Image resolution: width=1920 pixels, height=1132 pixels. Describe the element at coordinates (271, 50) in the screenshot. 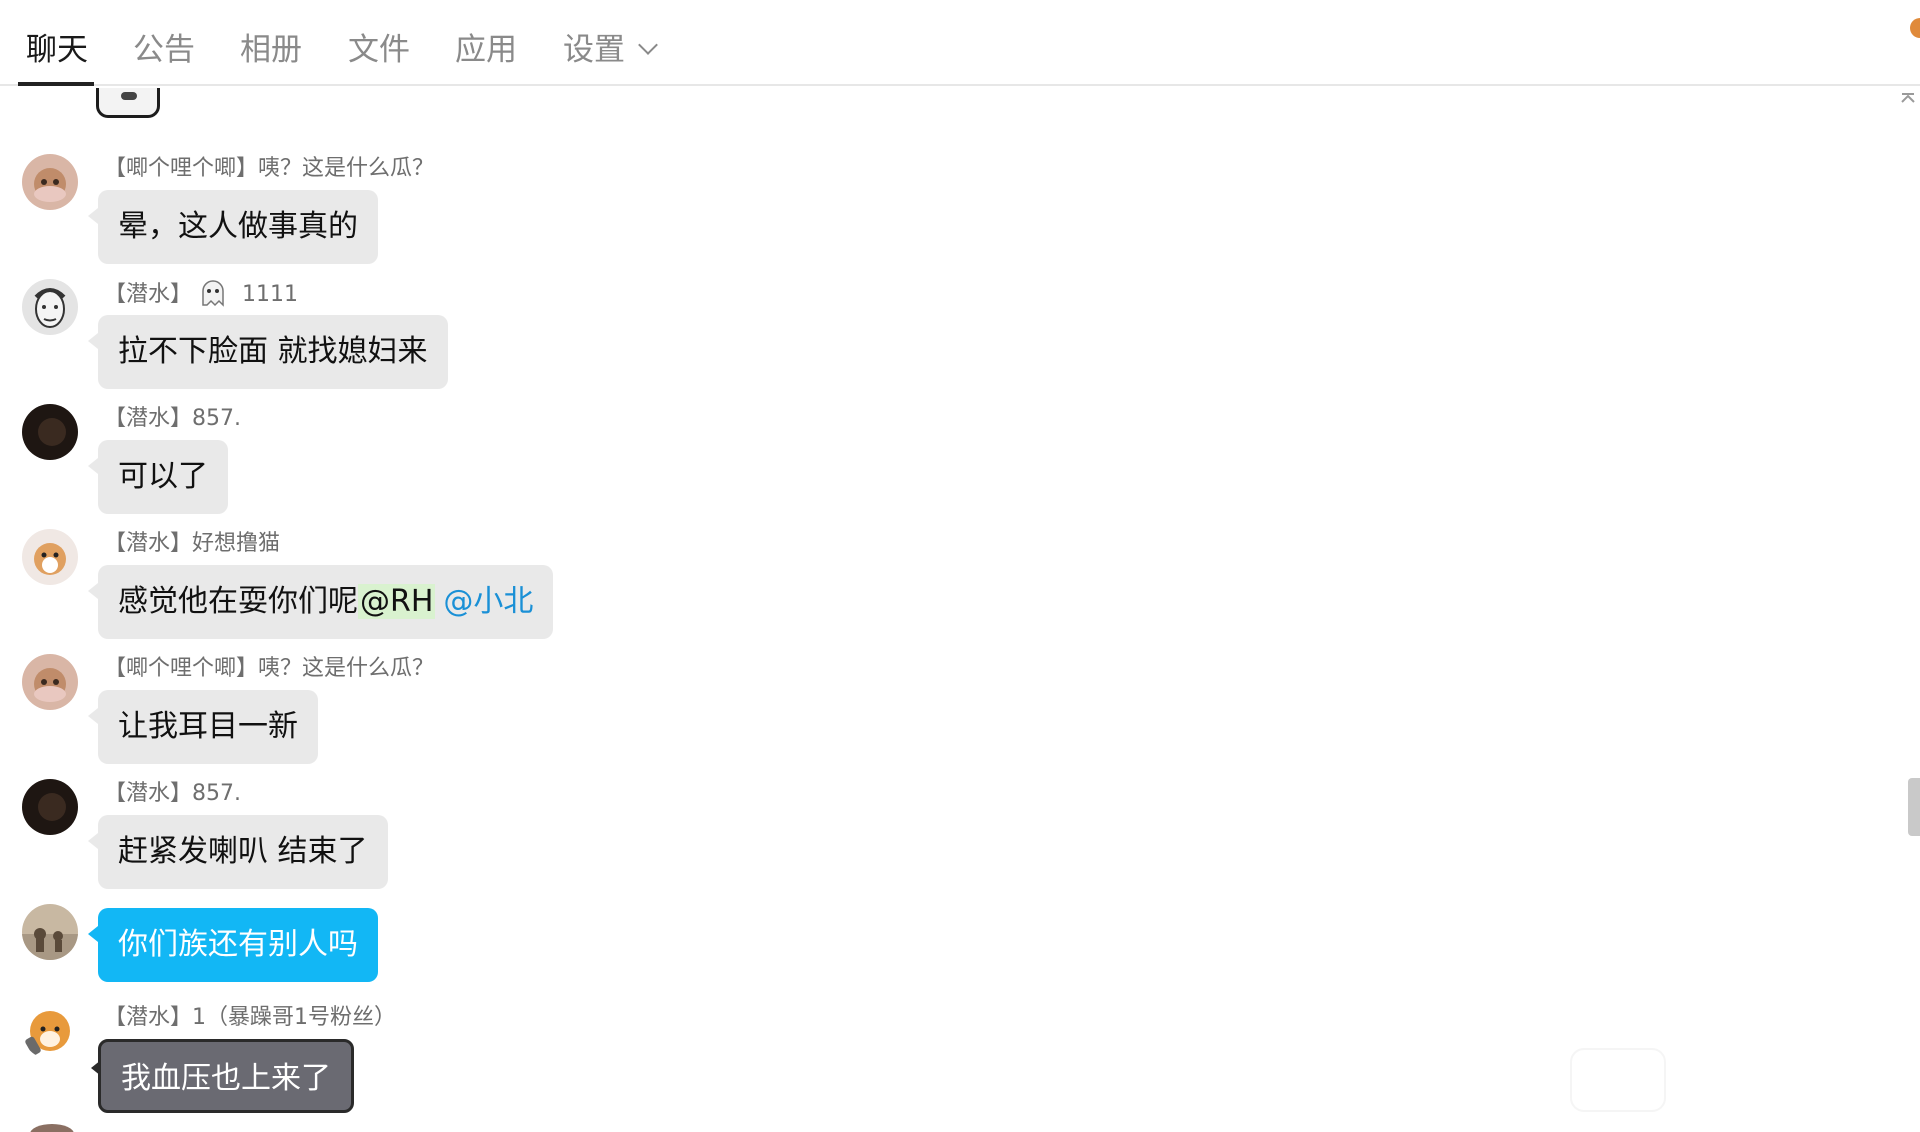

I see `tab-album: 相册` at that location.